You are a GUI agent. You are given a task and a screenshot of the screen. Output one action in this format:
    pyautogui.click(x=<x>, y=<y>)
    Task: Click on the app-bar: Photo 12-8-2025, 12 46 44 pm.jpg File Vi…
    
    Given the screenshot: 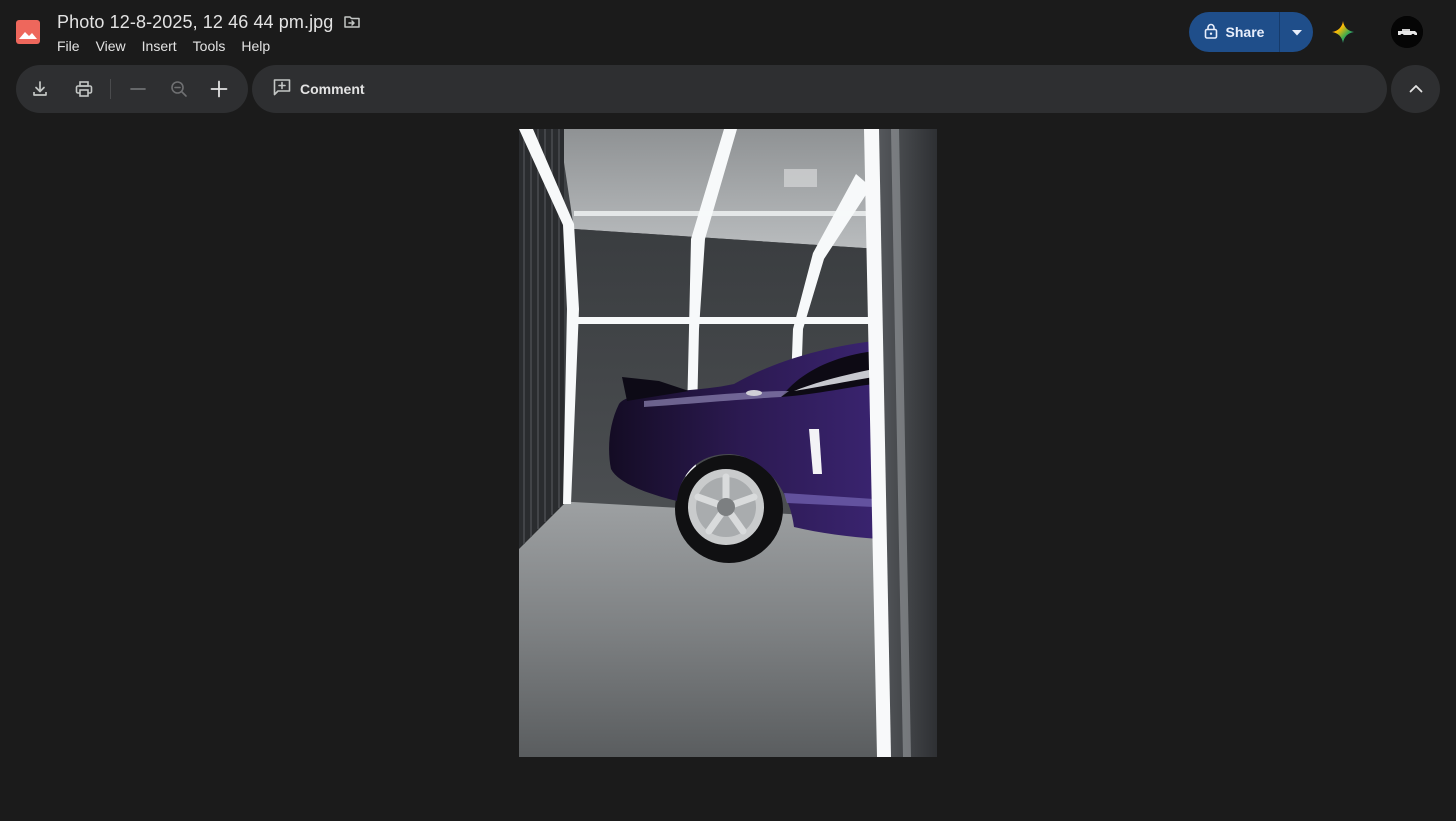 What is the action you would take?
    pyautogui.click(x=728, y=32)
    